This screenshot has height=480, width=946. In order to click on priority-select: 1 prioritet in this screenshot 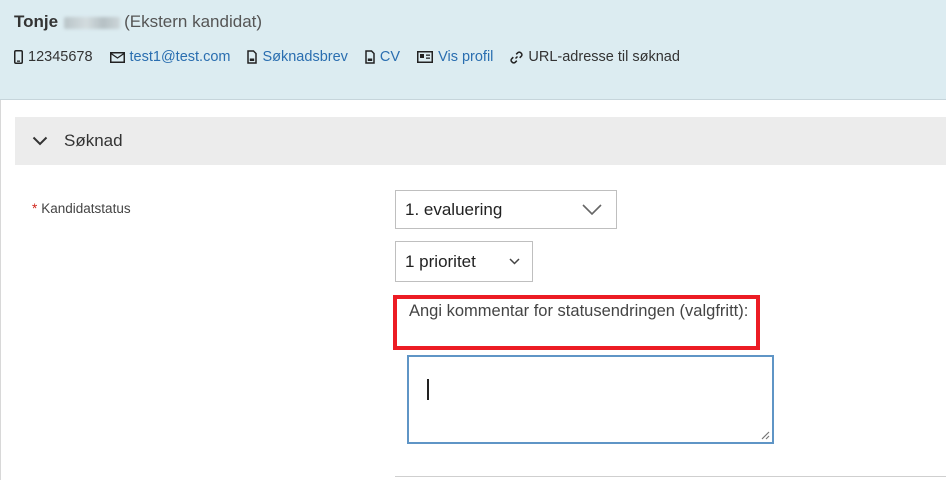, I will do `click(464, 261)`.